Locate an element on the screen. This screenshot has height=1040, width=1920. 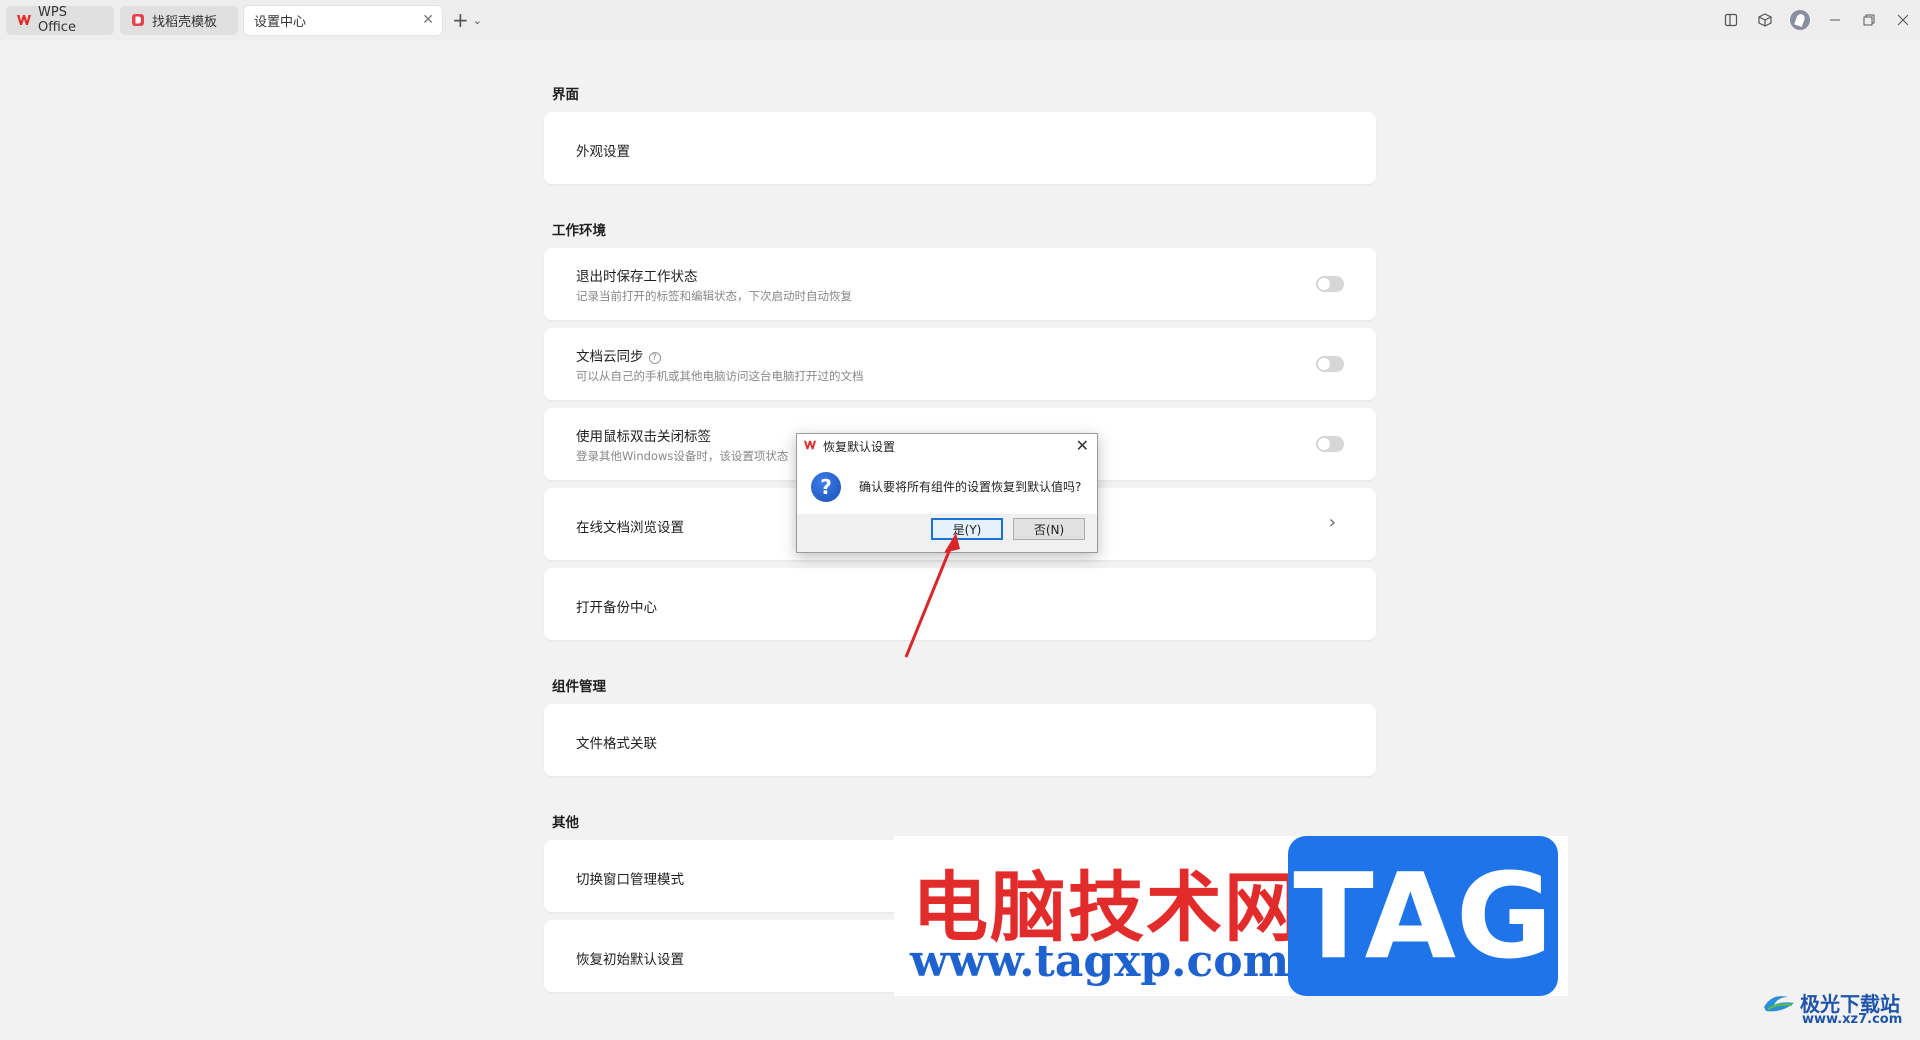
item-label: 退出时保存工作状态 is located at coordinates (637, 277).